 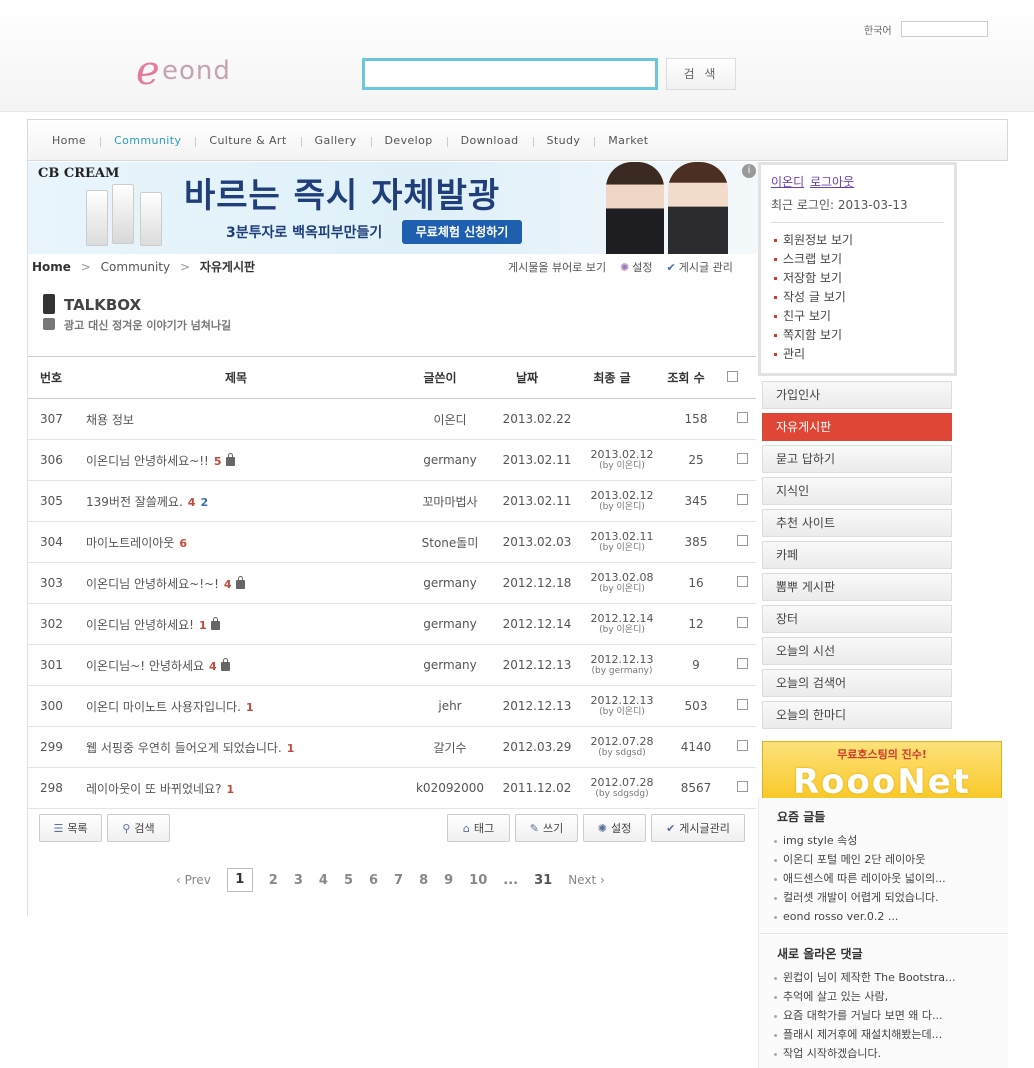 What do you see at coordinates (857, 395) in the screenshot?
I see `board-menu-item: 가입인사` at bounding box center [857, 395].